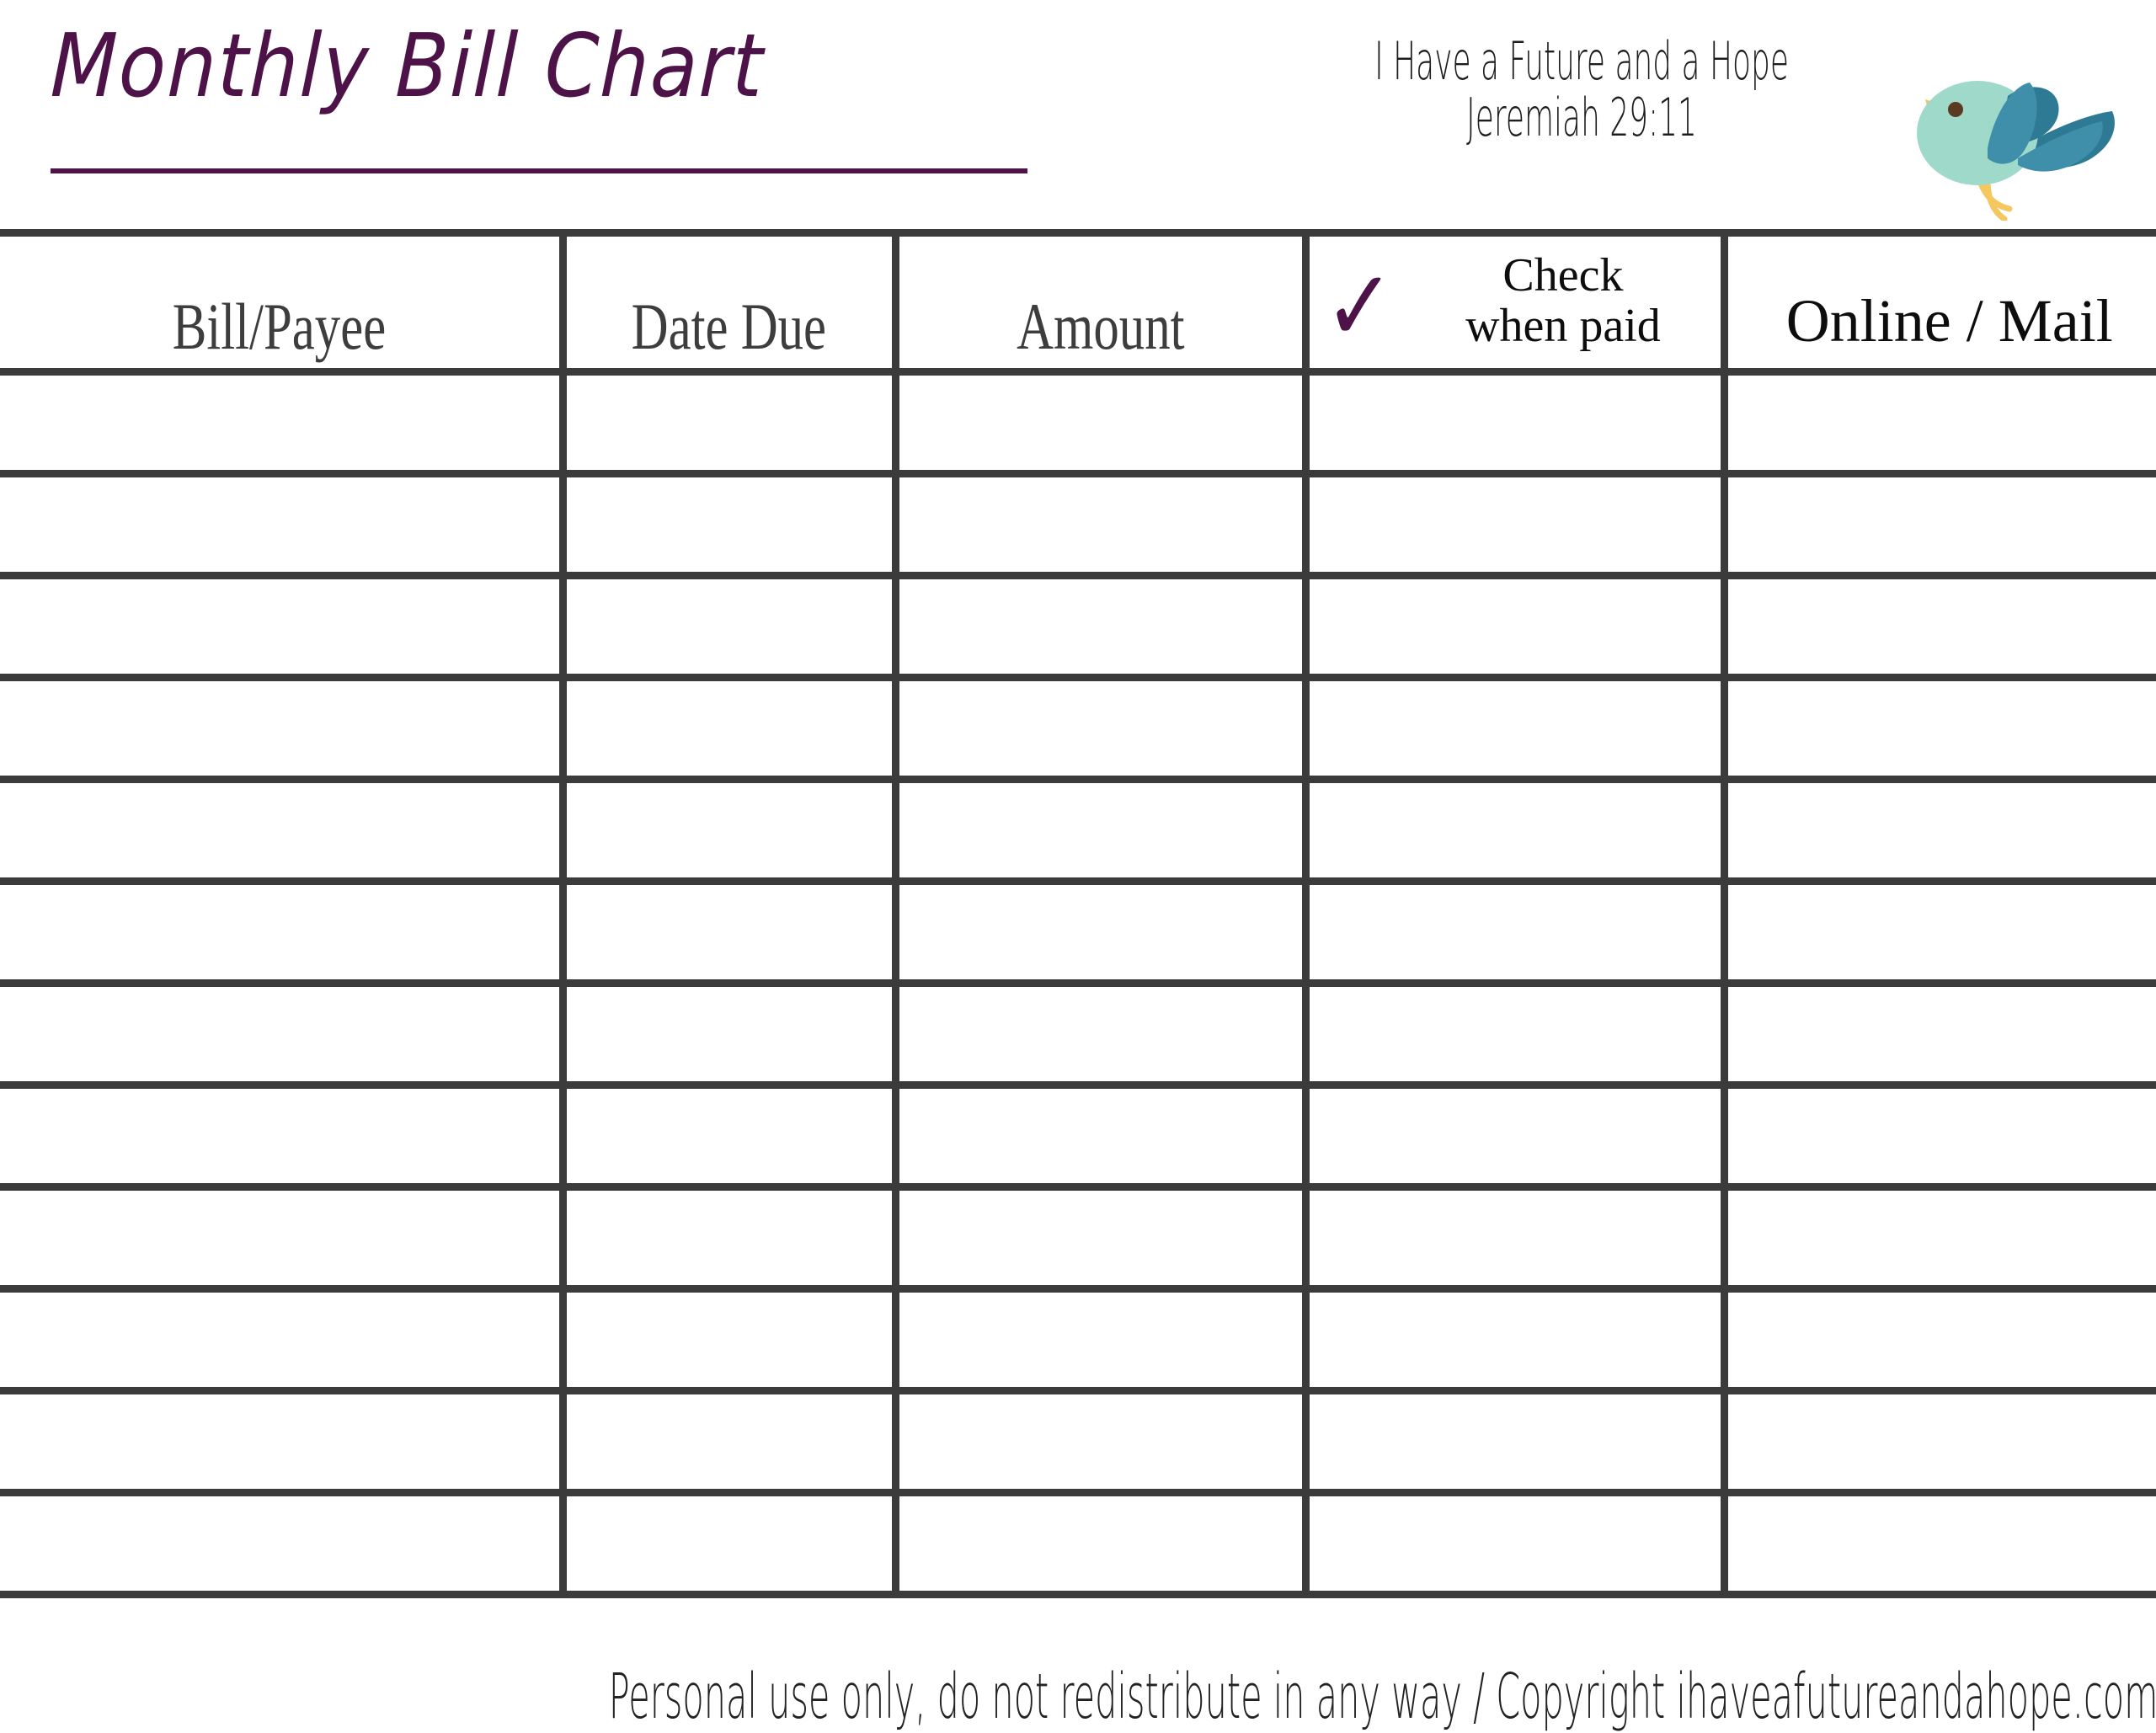  Describe the element at coordinates (1563, 274) in the screenshot. I see `check-label-line-1: Check` at that location.